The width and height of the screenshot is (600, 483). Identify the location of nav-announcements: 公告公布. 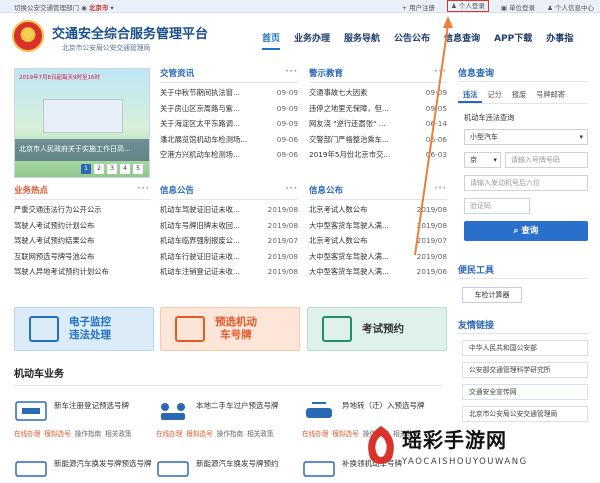
(412, 40).